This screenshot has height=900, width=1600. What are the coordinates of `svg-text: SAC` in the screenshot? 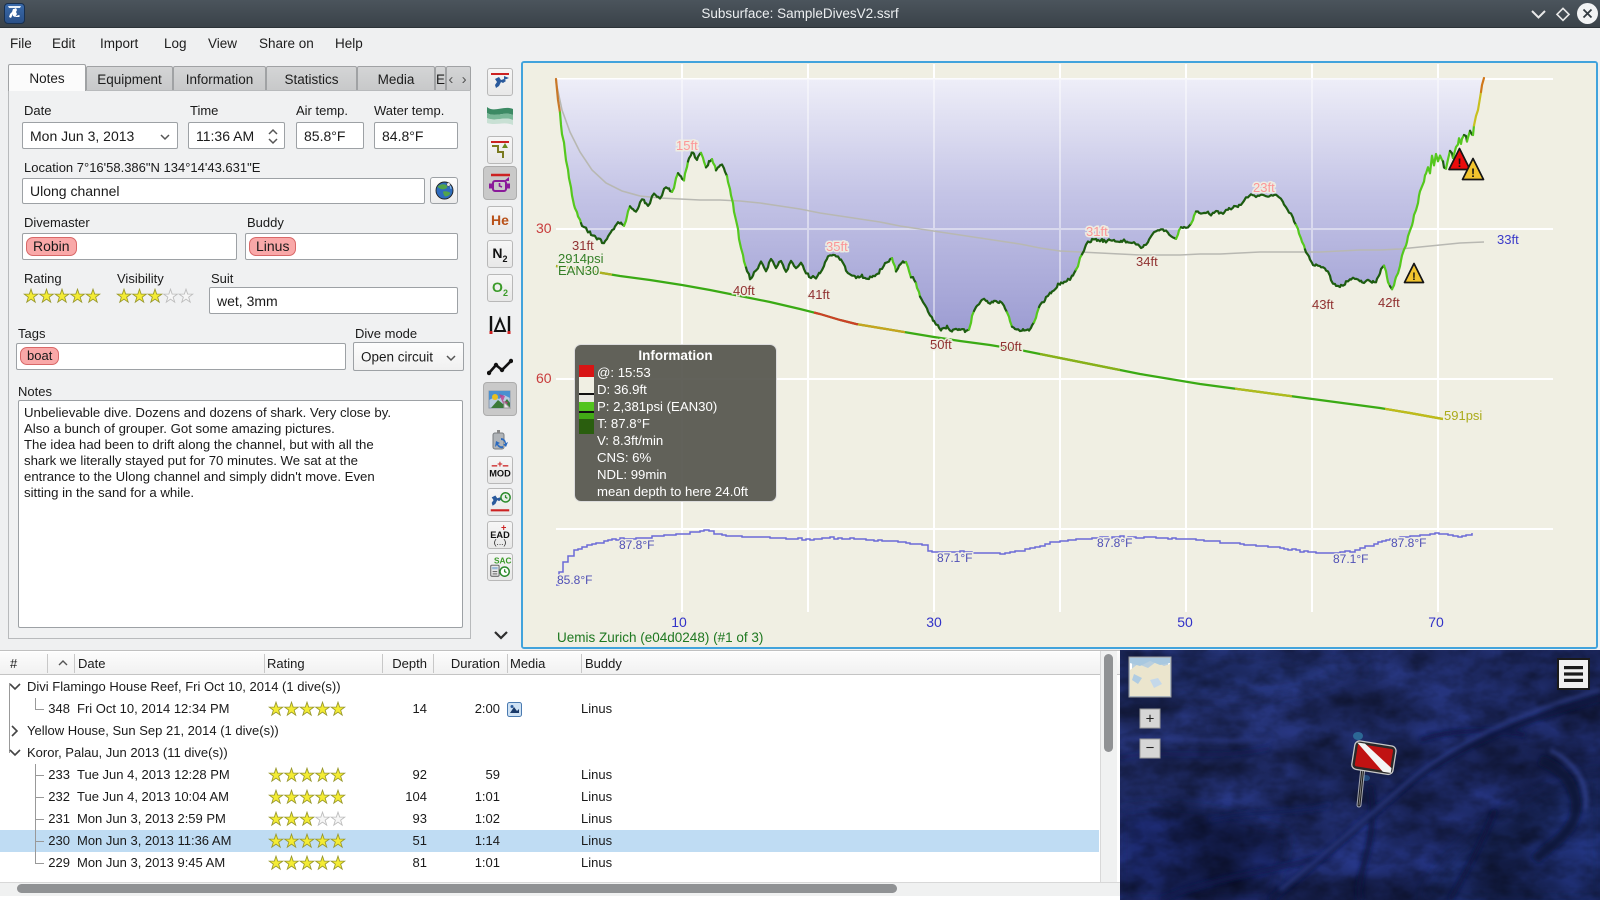 It's located at (503, 560).